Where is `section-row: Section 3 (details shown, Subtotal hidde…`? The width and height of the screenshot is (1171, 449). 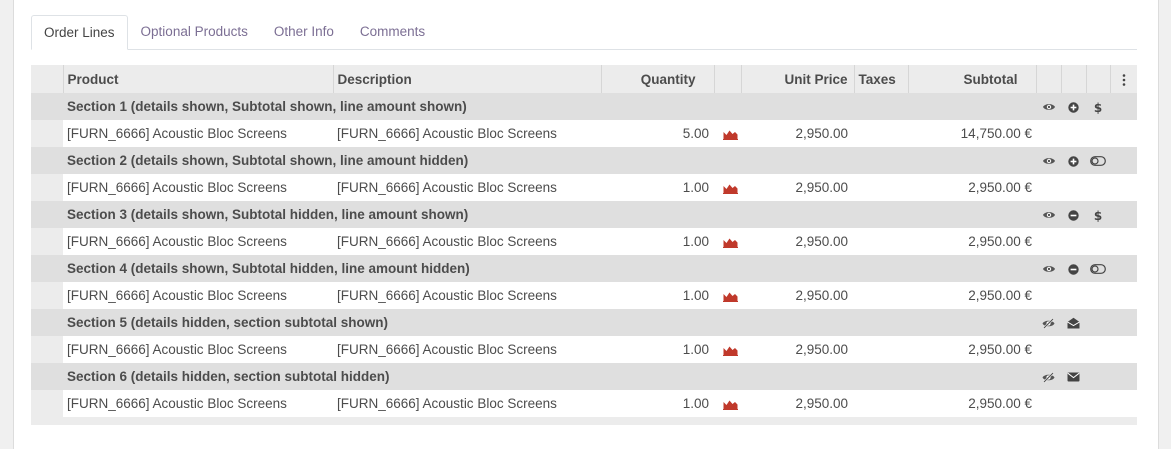 section-row: Section 3 (details shown, Subtotal hidde… is located at coordinates (584, 214).